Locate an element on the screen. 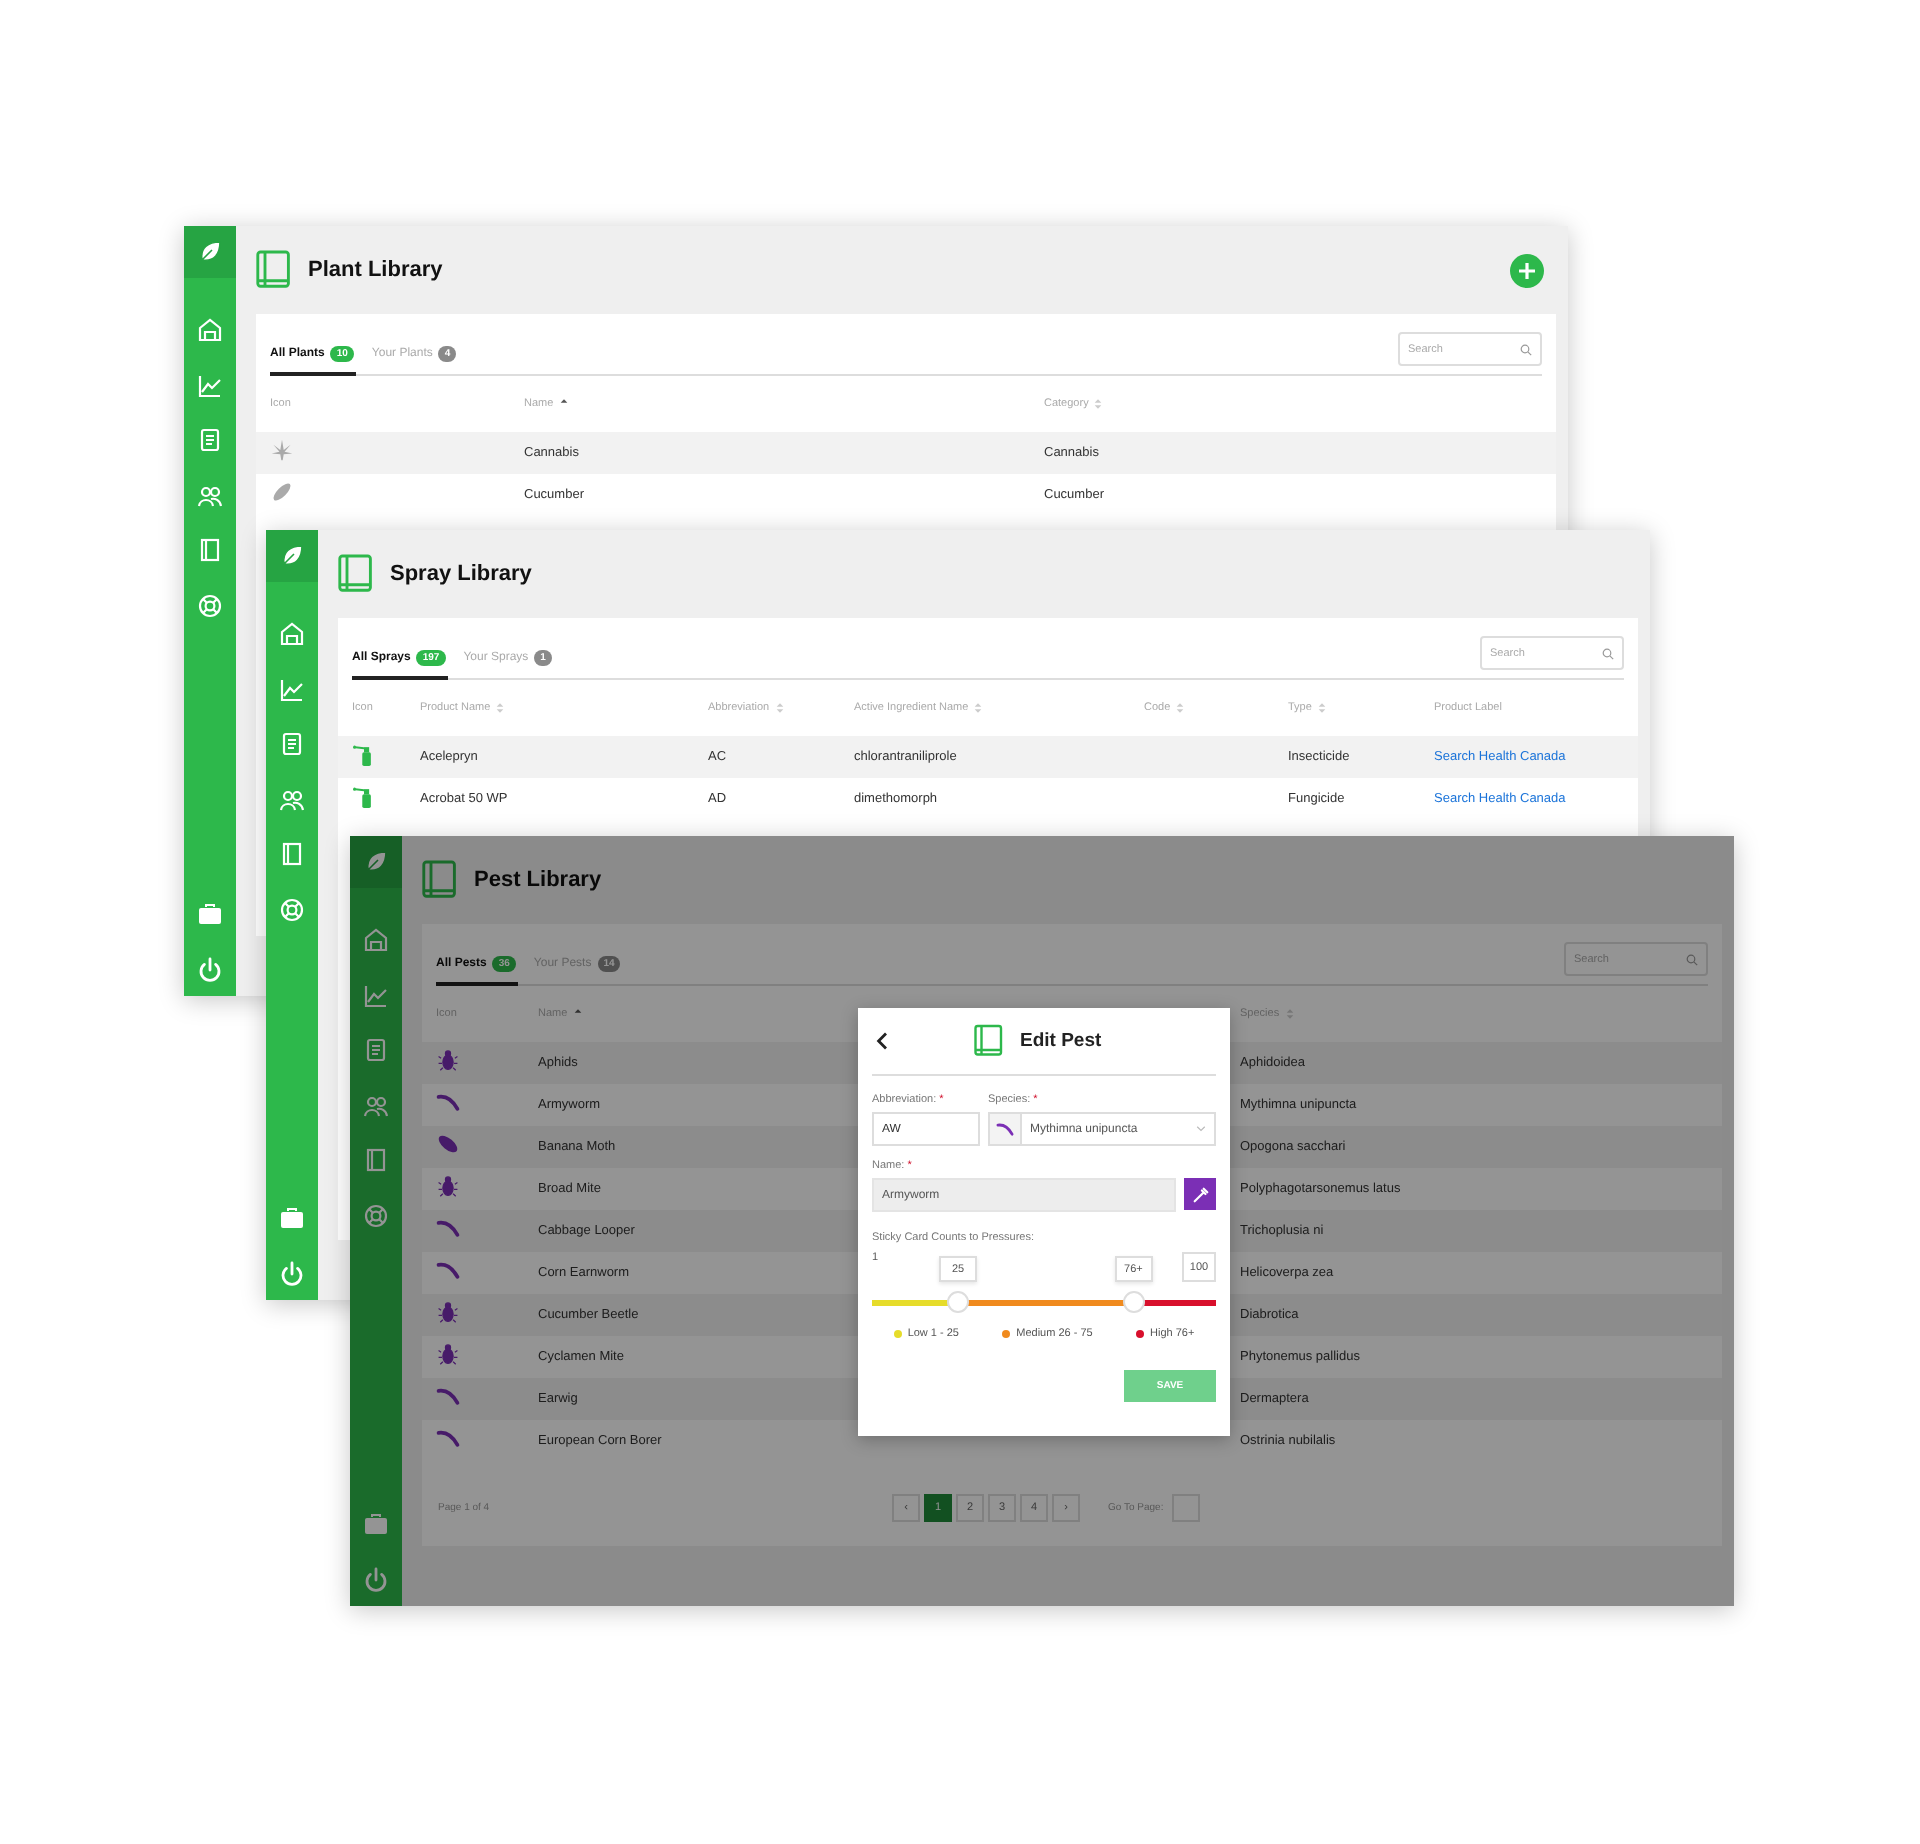 Image resolution: width=1920 pixels, height=1844 pixels. page-title: Plant Library is located at coordinates (375, 270).